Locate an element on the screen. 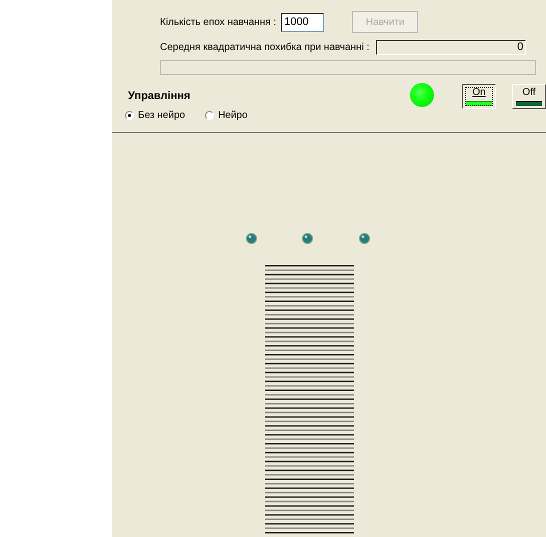 Image resolution: width=546 pixels, height=537 pixels. switch-button: On is located at coordinates (479, 96).